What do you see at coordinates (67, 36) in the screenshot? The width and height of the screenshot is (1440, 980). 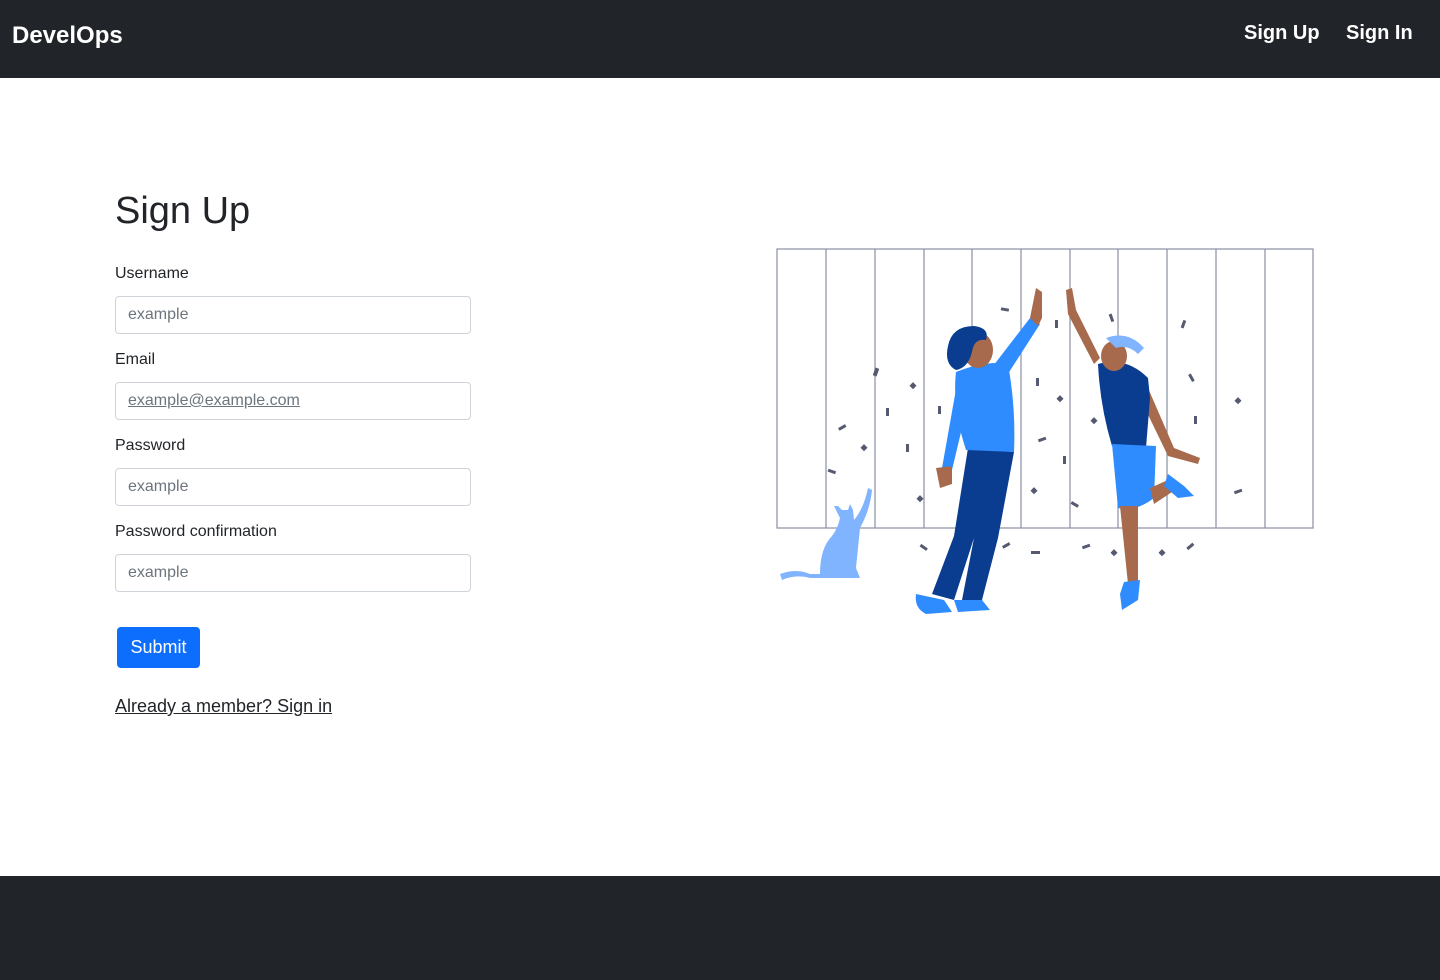 I see `brand-logo: DevelOps` at bounding box center [67, 36].